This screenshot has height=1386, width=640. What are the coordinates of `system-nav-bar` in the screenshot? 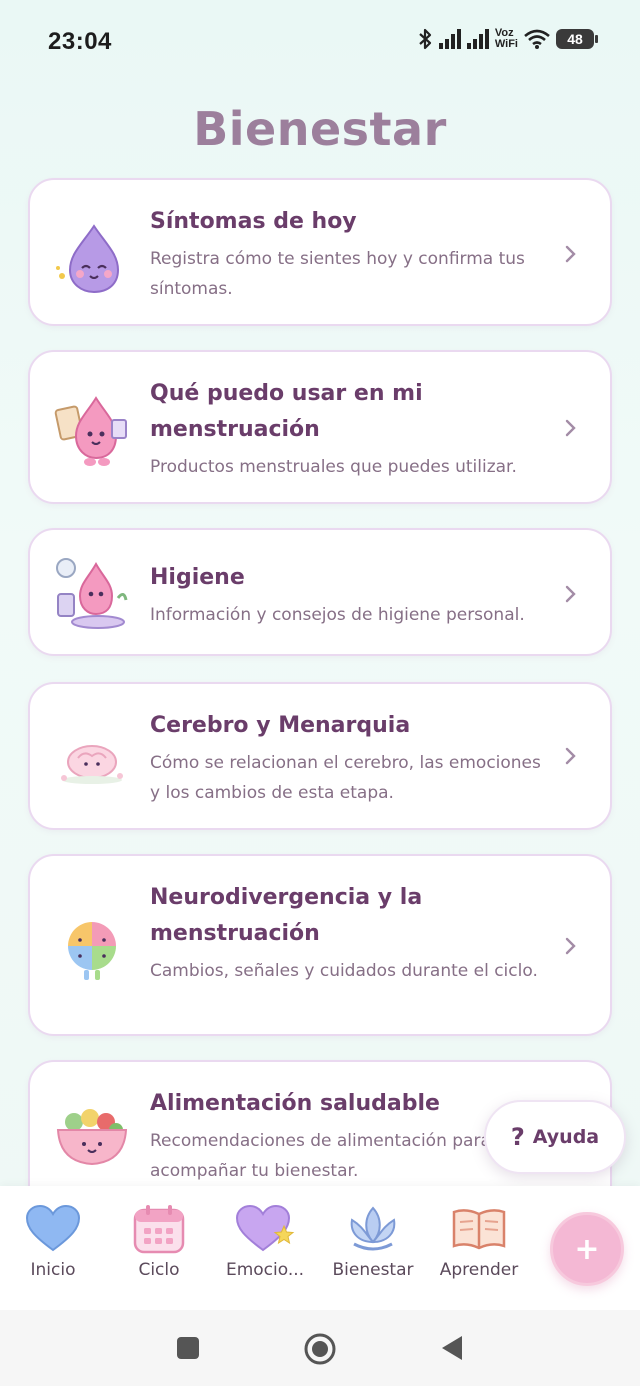 It's located at (320, 1348).